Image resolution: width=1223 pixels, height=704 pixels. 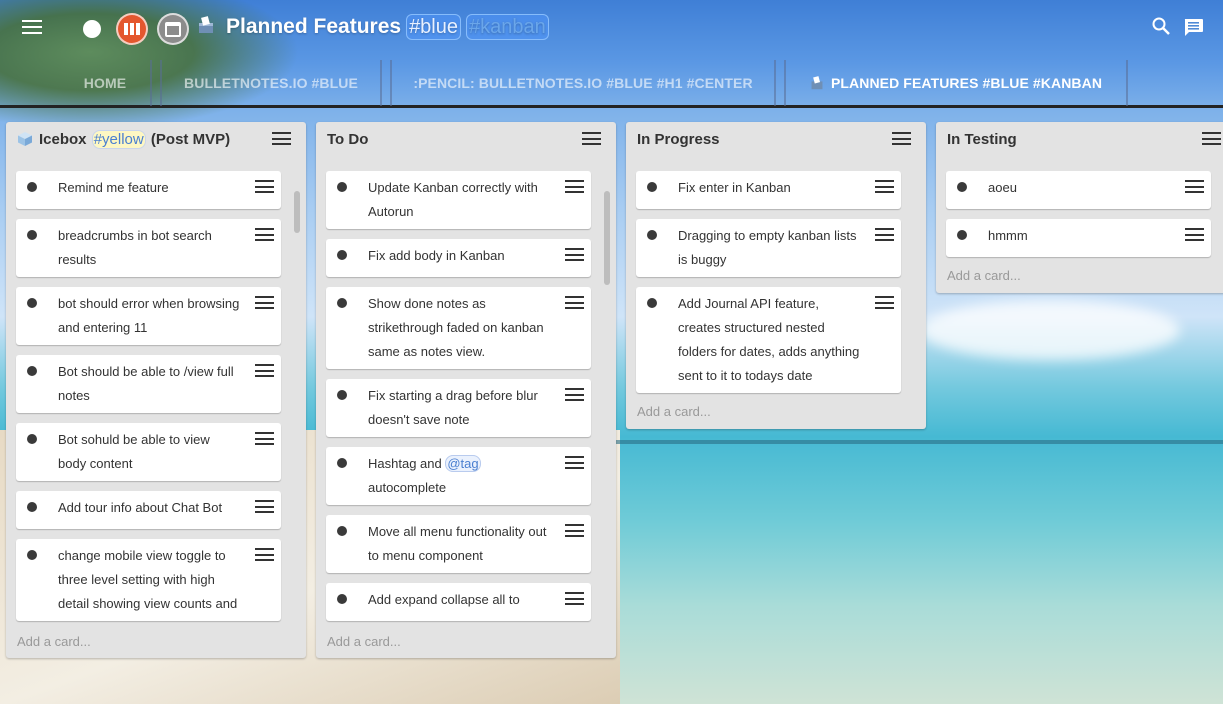 I want to click on card: hmmm, so click(x=1078, y=238).